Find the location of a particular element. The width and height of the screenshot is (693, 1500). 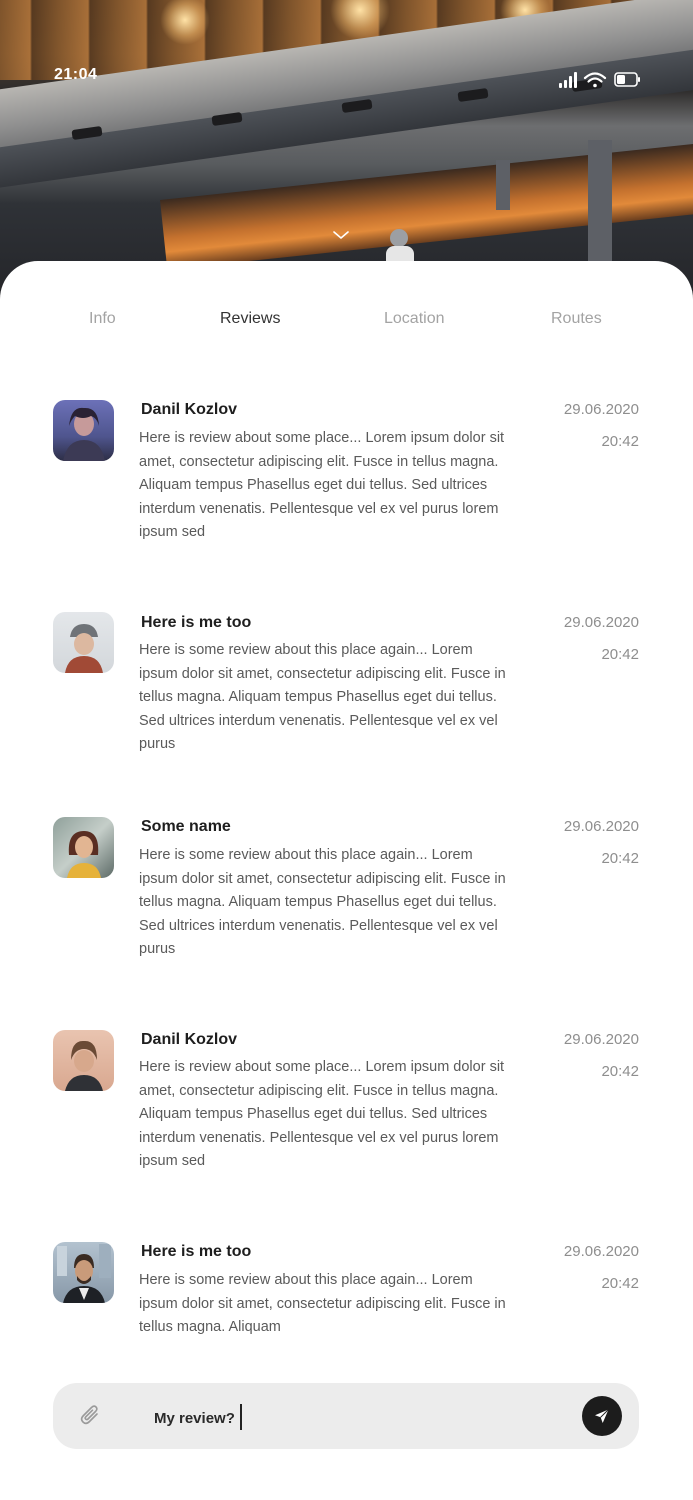

tab-bar: Info Reviews Location Routes is located at coordinates (346, 322).